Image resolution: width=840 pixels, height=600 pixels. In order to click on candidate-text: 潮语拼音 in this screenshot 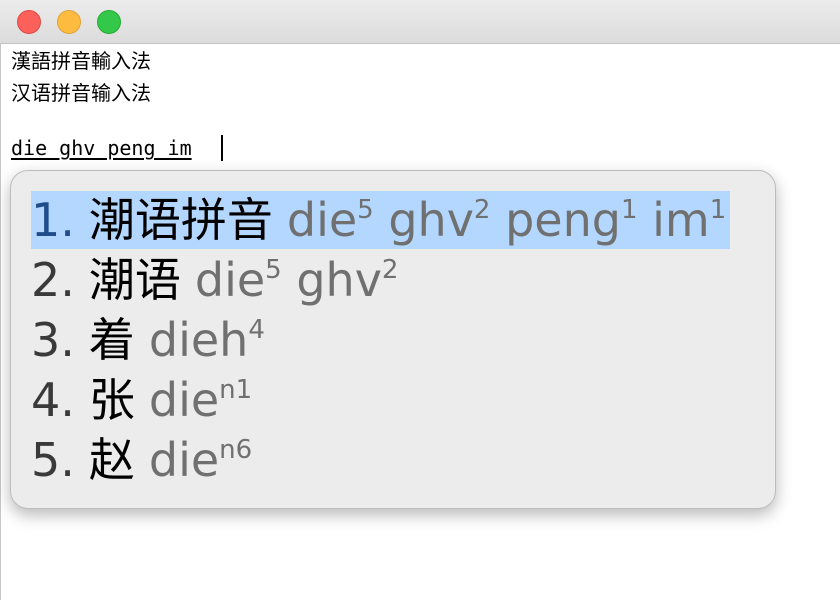, I will do `click(180, 220)`.